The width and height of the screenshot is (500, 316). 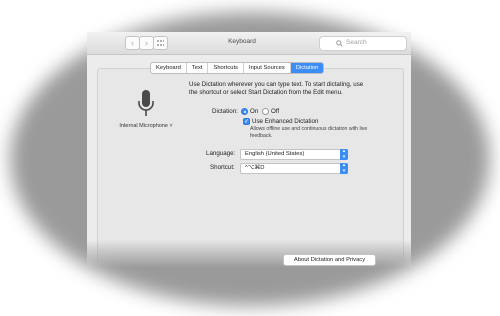 What do you see at coordinates (222, 167) in the screenshot?
I see `shortcut-label: Shortcut:` at bounding box center [222, 167].